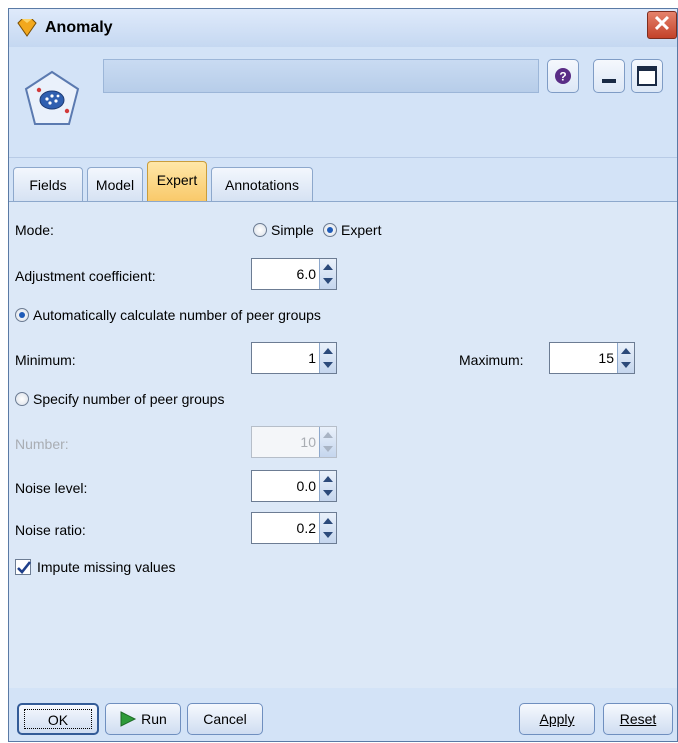 This screenshot has width=678, height=743. What do you see at coordinates (262, 184) in the screenshot?
I see `tab-annotations: Annotations` at bounding box center [262, 184].